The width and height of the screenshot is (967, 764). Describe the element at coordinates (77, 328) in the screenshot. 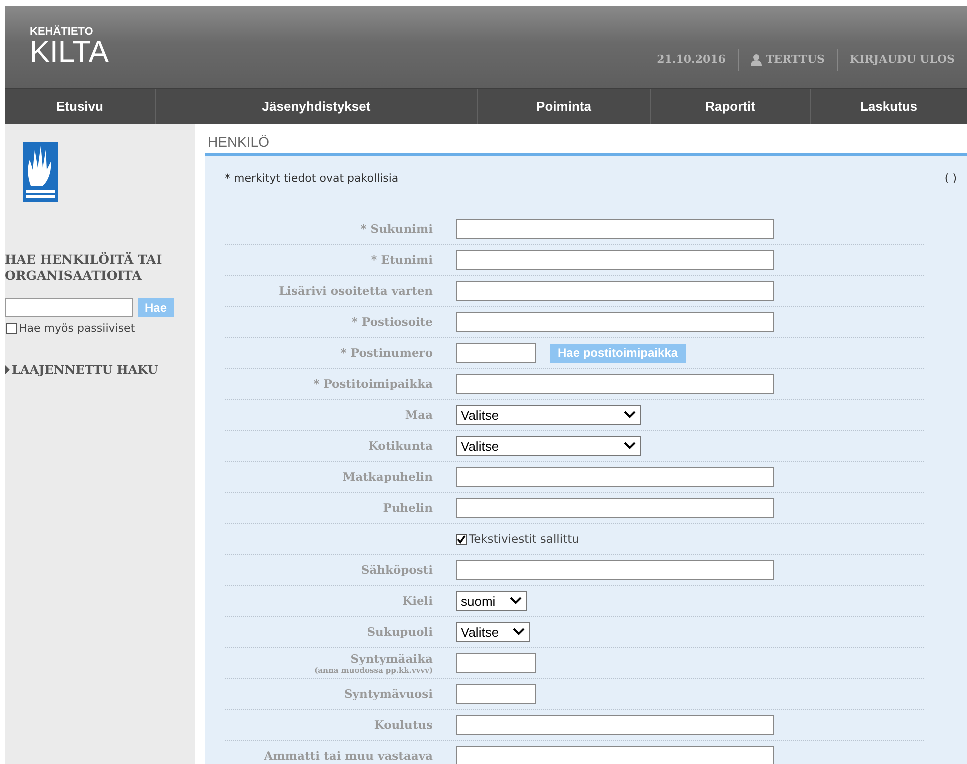

I see `checkbox-label: Hae myös passiiviset` at that location.